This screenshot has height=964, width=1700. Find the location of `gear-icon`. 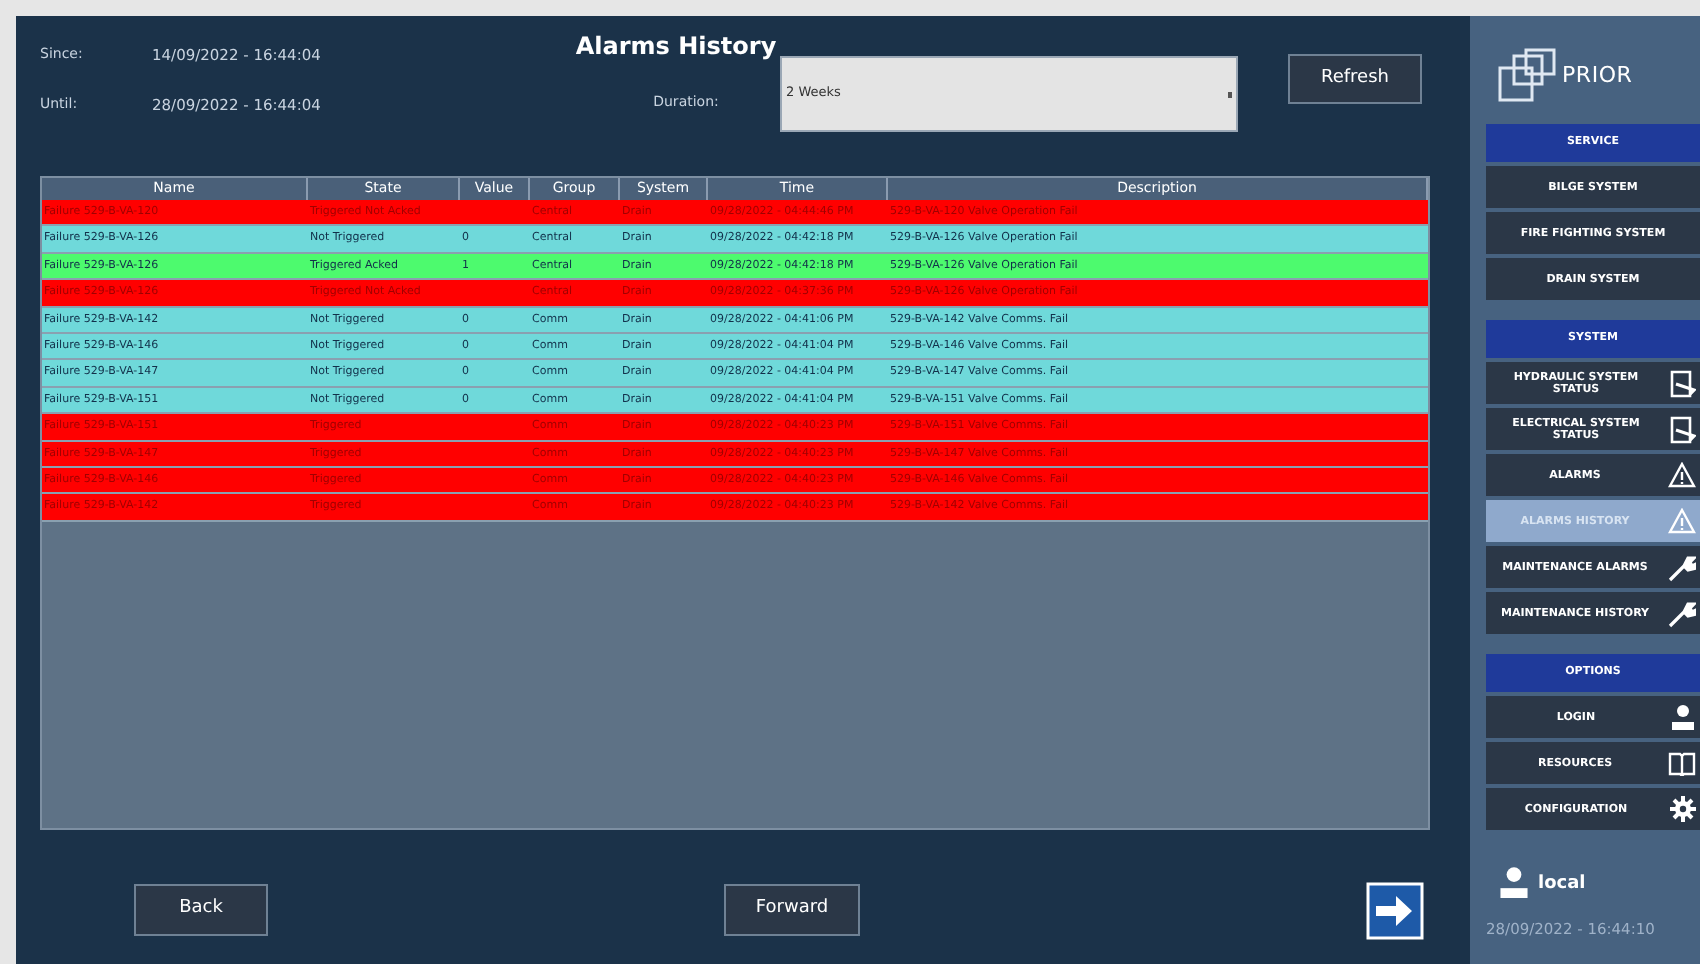

gear-icon is located at coordinates (1683, 809).